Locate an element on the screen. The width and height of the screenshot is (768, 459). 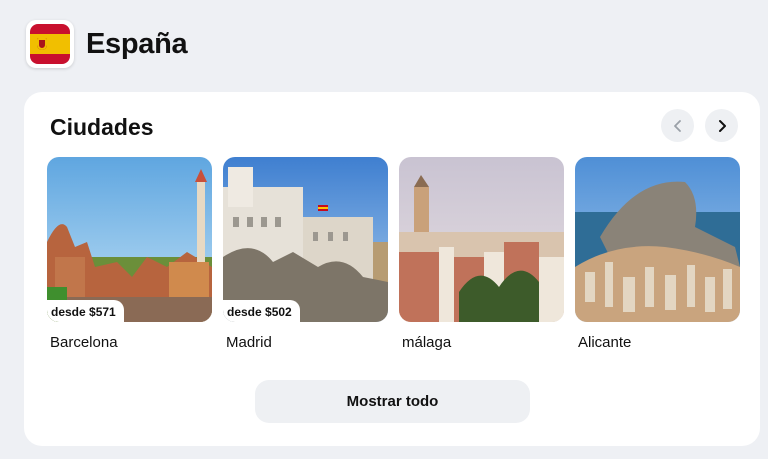
page-title: España is located at coordinates (137, 43).